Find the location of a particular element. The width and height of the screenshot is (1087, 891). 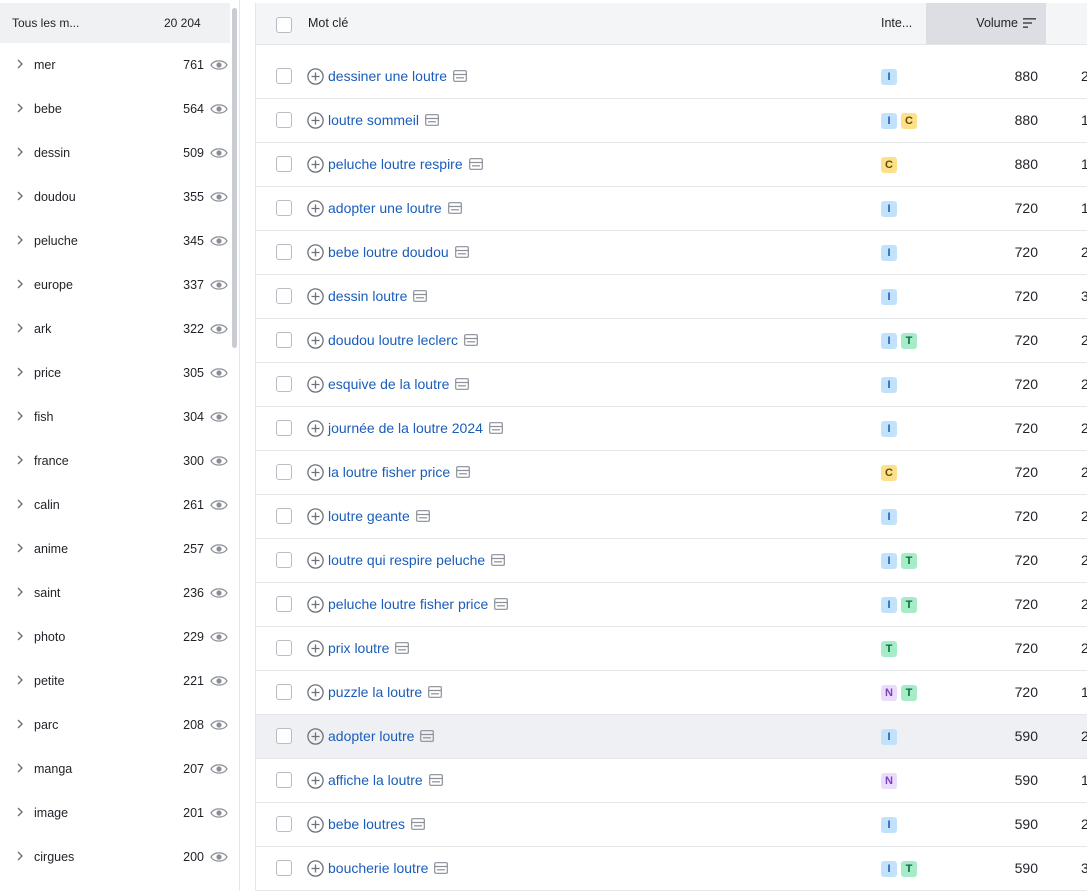

sidebar-item-cirgues: cirgues 200 is located at coordinates (116, 857).